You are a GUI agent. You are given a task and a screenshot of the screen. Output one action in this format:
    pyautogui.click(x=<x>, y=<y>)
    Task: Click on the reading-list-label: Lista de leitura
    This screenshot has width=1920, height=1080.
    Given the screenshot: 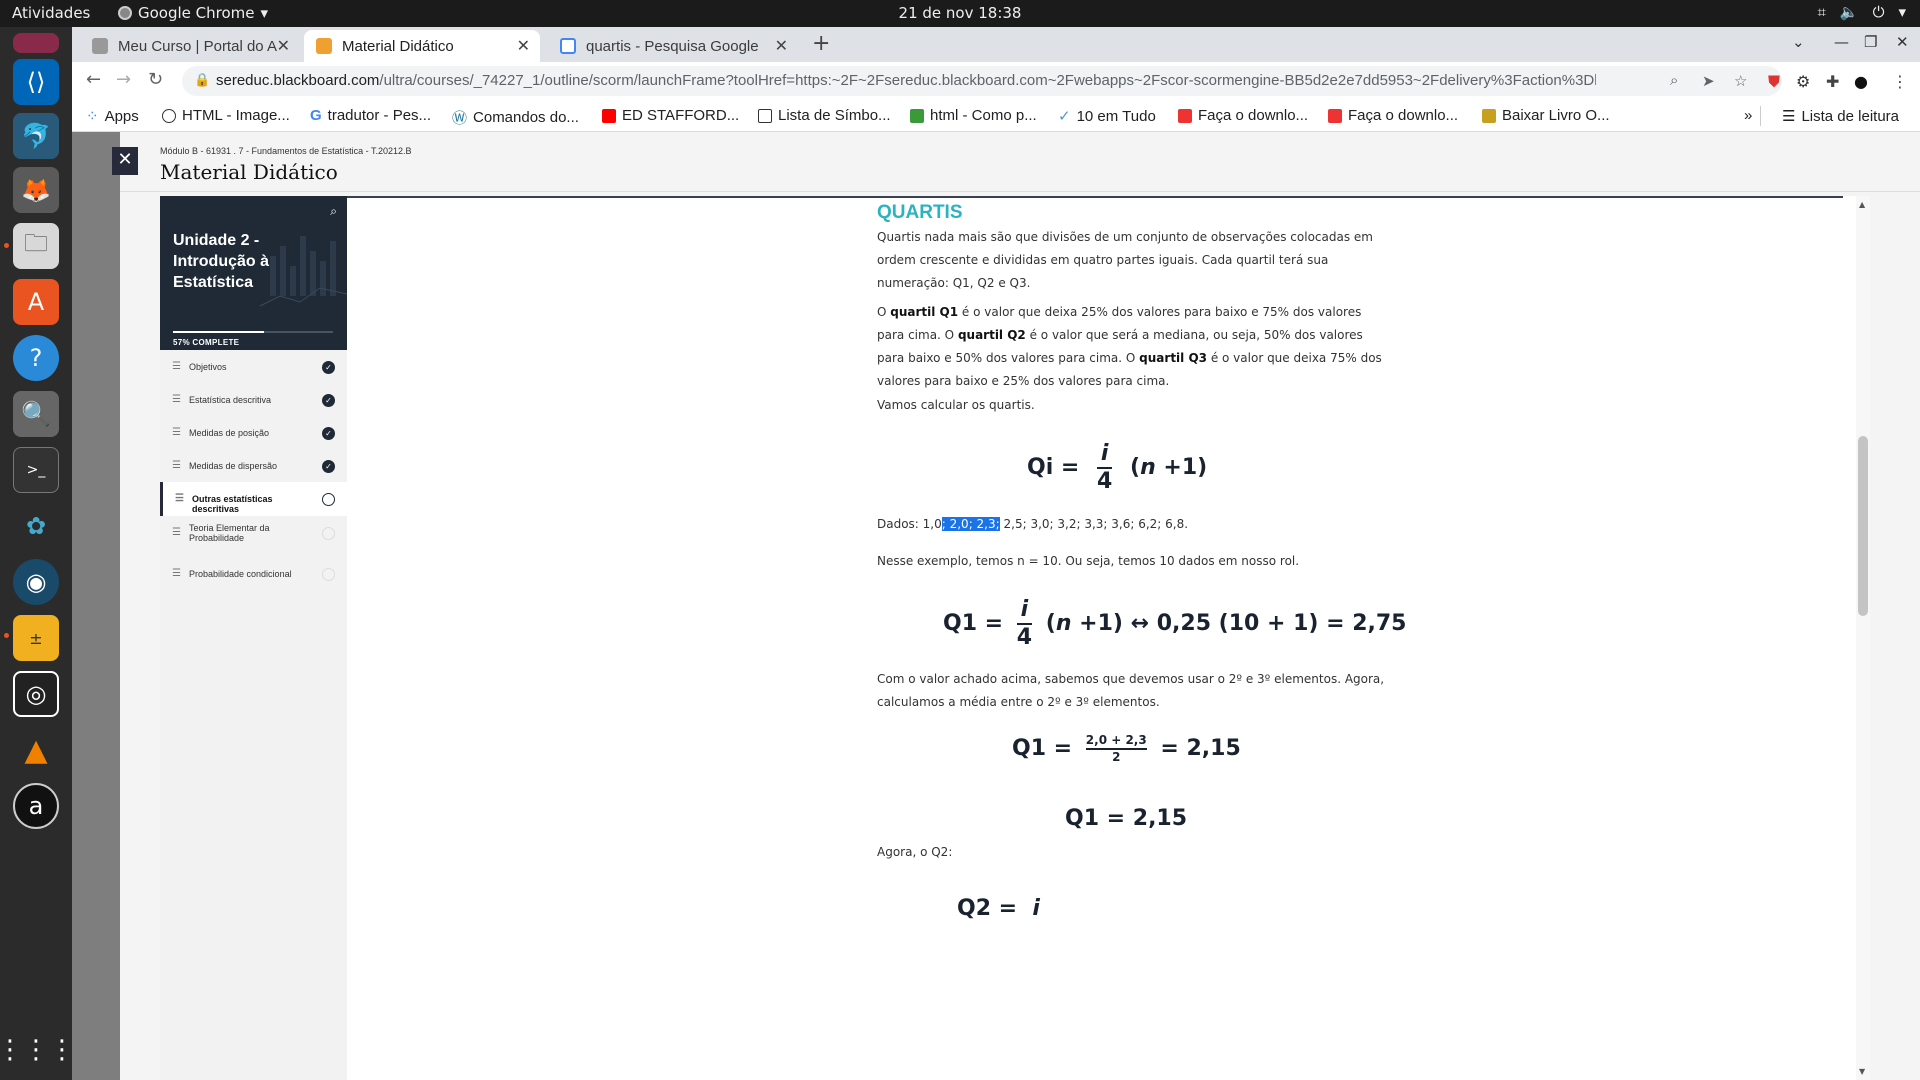 What is the action you would take?
    pyautogui.click(x=1850, y=116)
    